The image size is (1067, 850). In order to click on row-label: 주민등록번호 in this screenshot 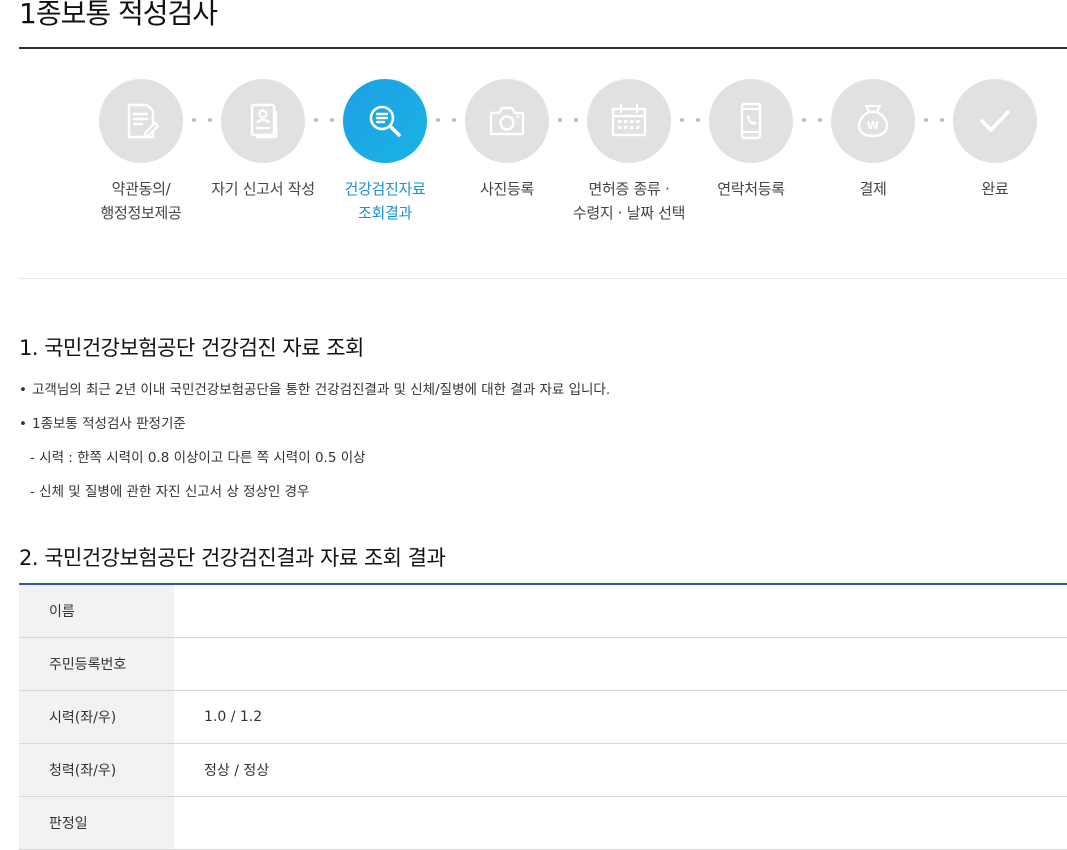, I will do `click(96, 664)`.